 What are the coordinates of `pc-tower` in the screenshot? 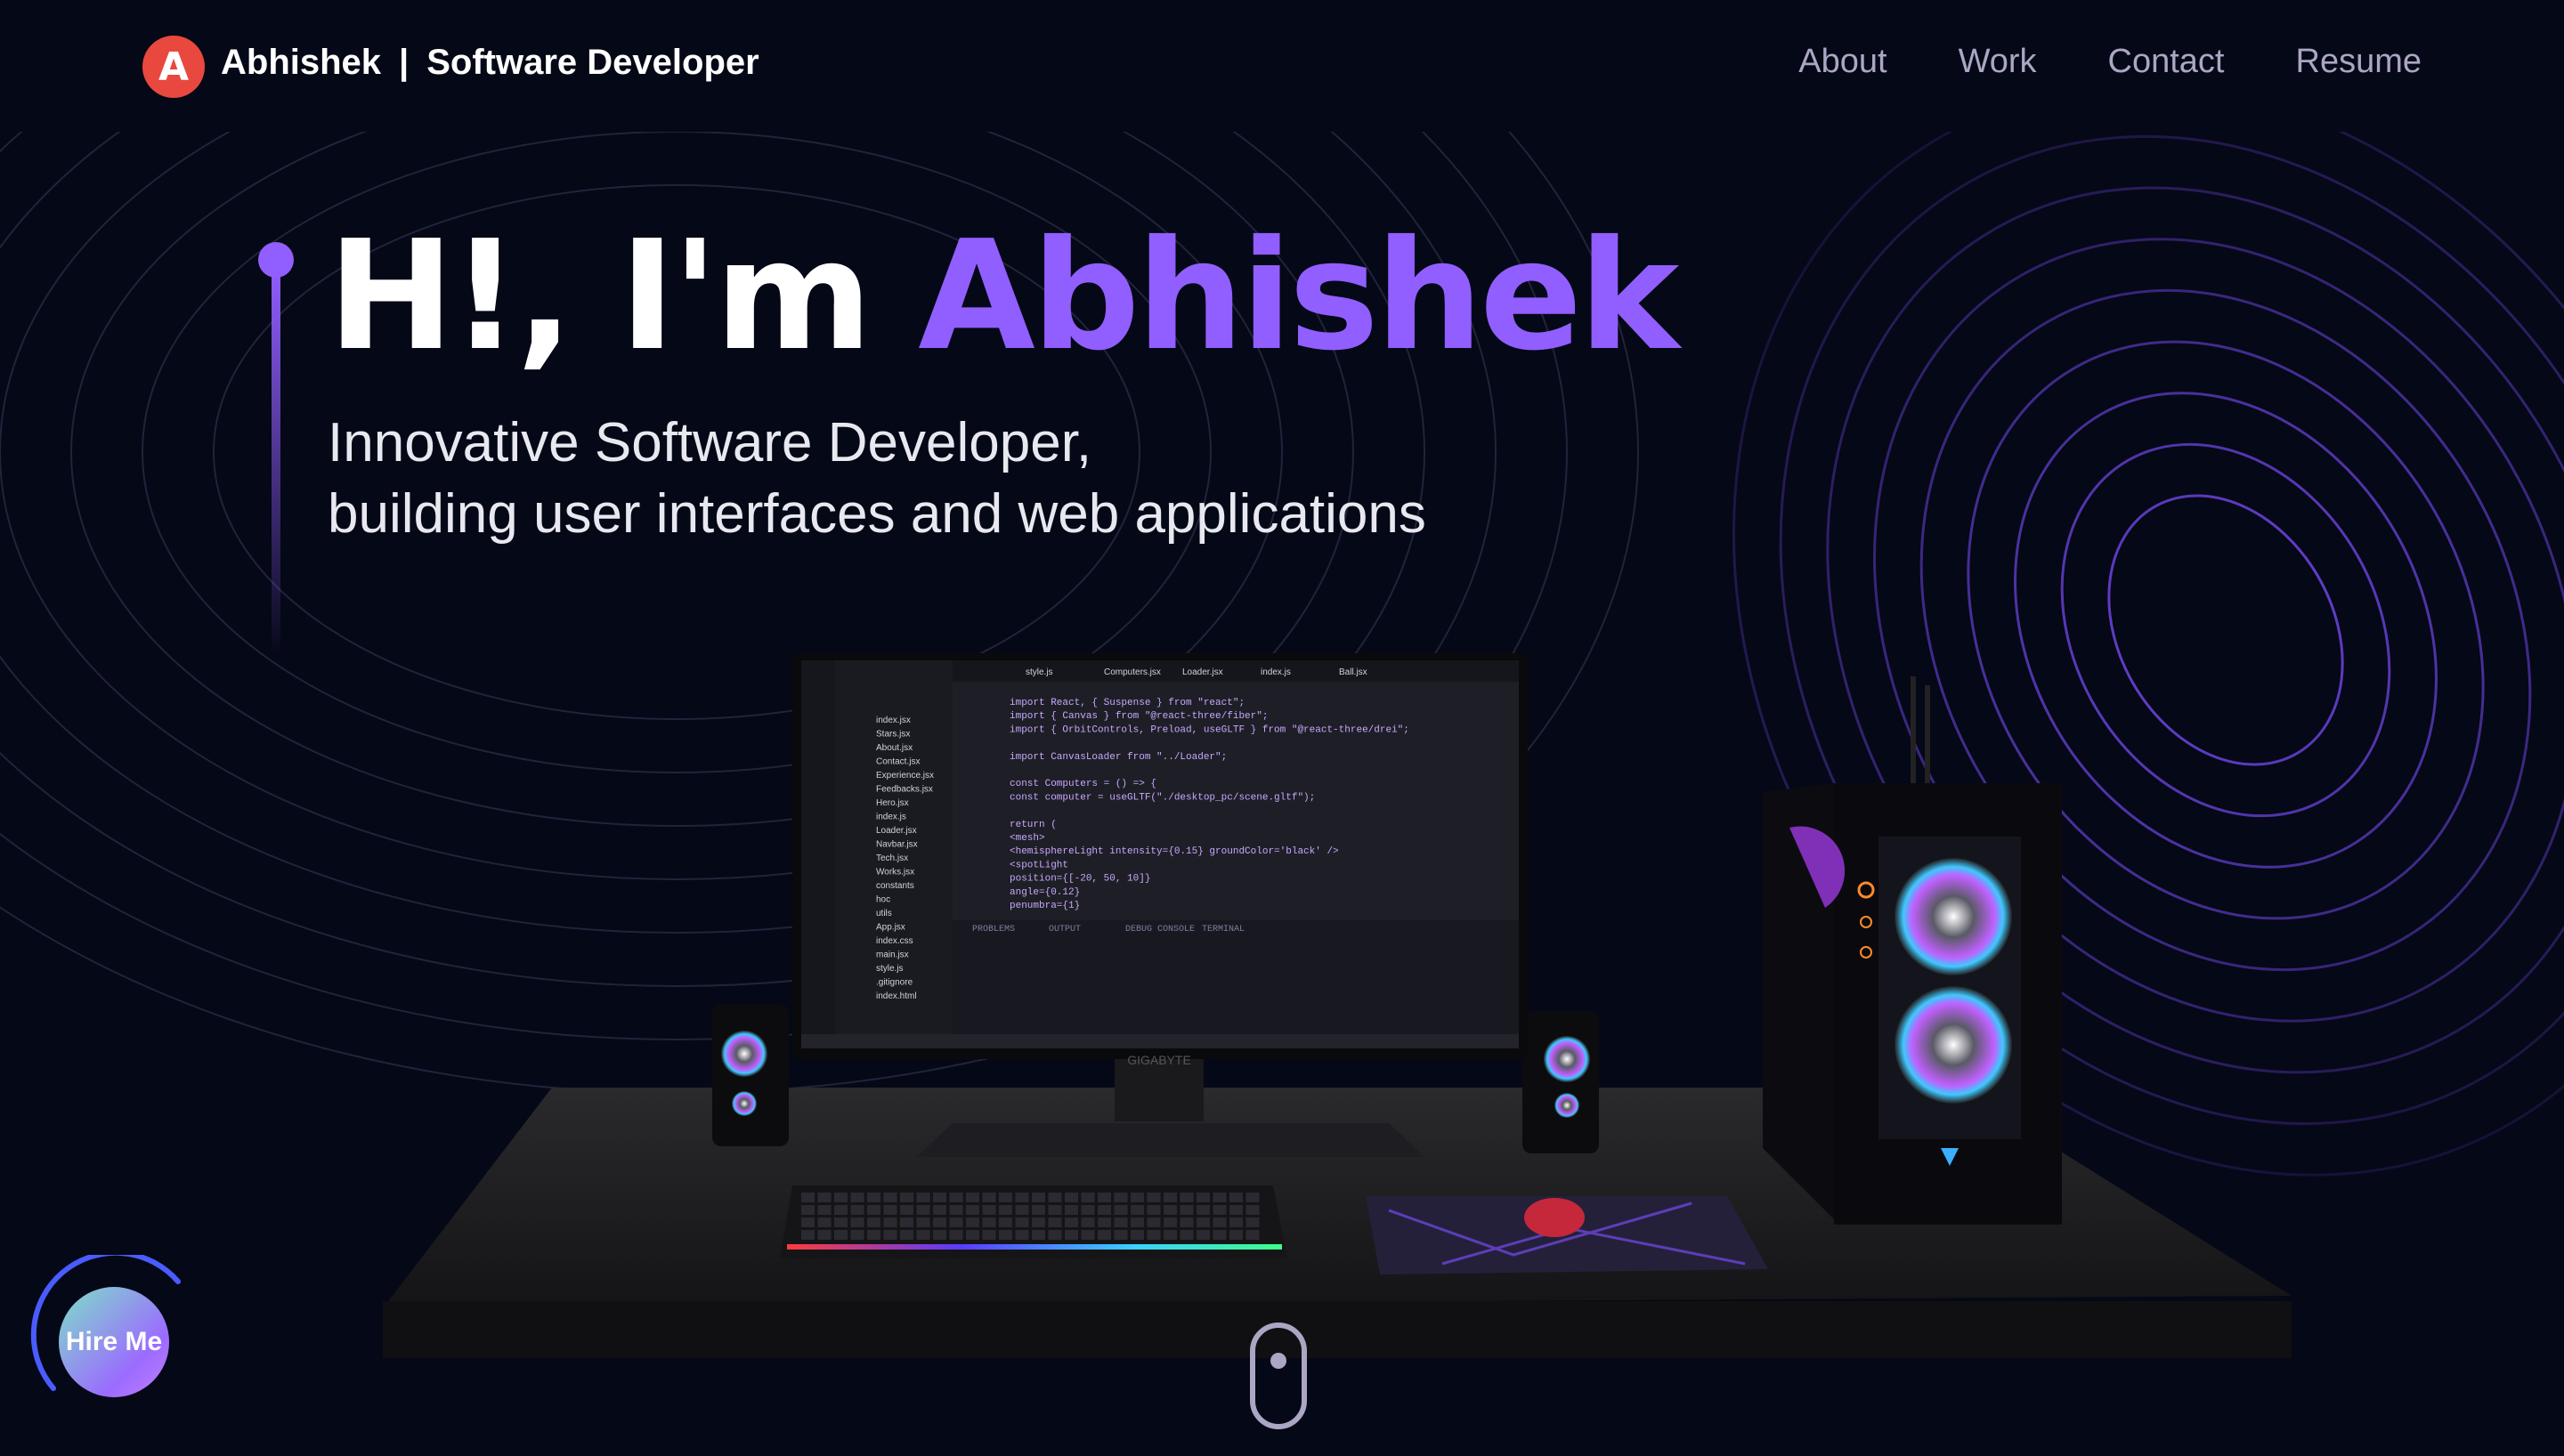 It's located at (1912, 950).